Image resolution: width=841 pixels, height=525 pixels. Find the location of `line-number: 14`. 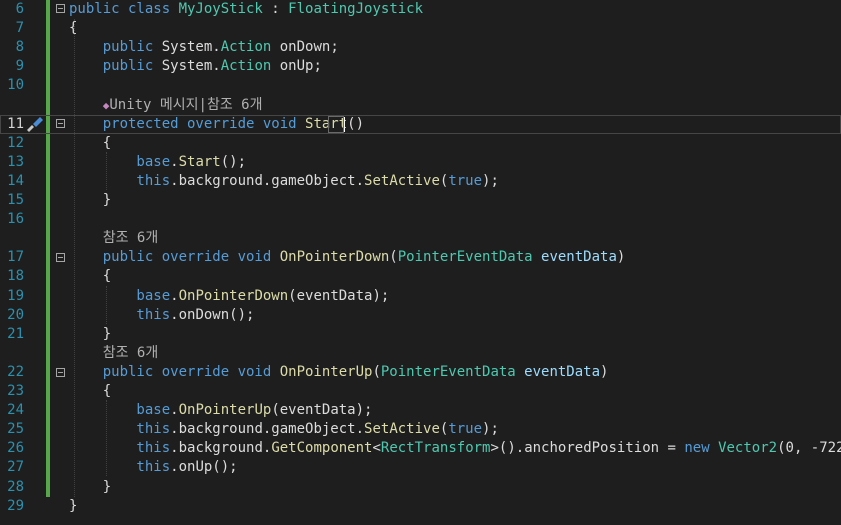

line-number: 14 is located at coordinates (15, 180).